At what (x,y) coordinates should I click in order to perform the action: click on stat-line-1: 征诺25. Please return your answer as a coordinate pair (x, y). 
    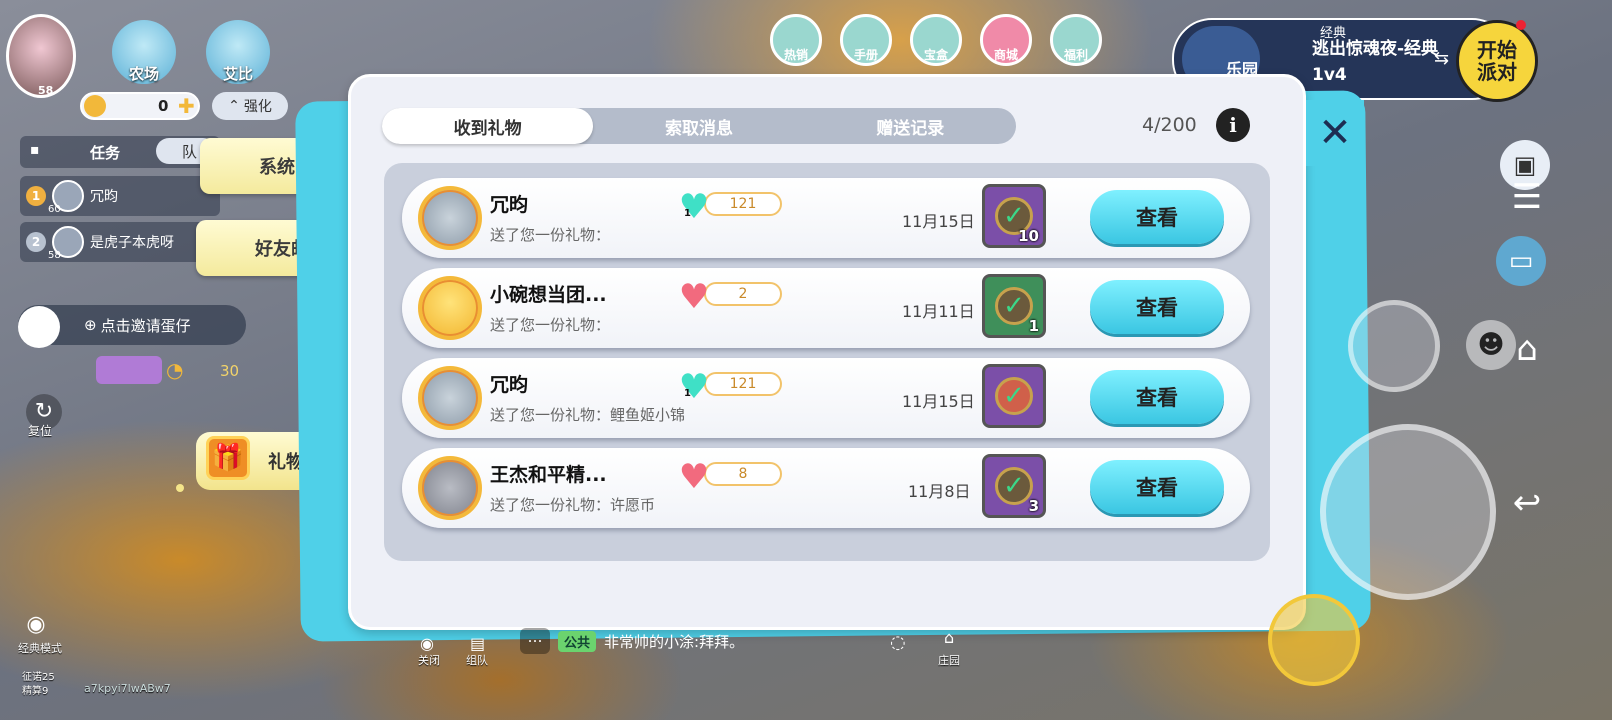
    Looking at the image, I should click on (38, 677).